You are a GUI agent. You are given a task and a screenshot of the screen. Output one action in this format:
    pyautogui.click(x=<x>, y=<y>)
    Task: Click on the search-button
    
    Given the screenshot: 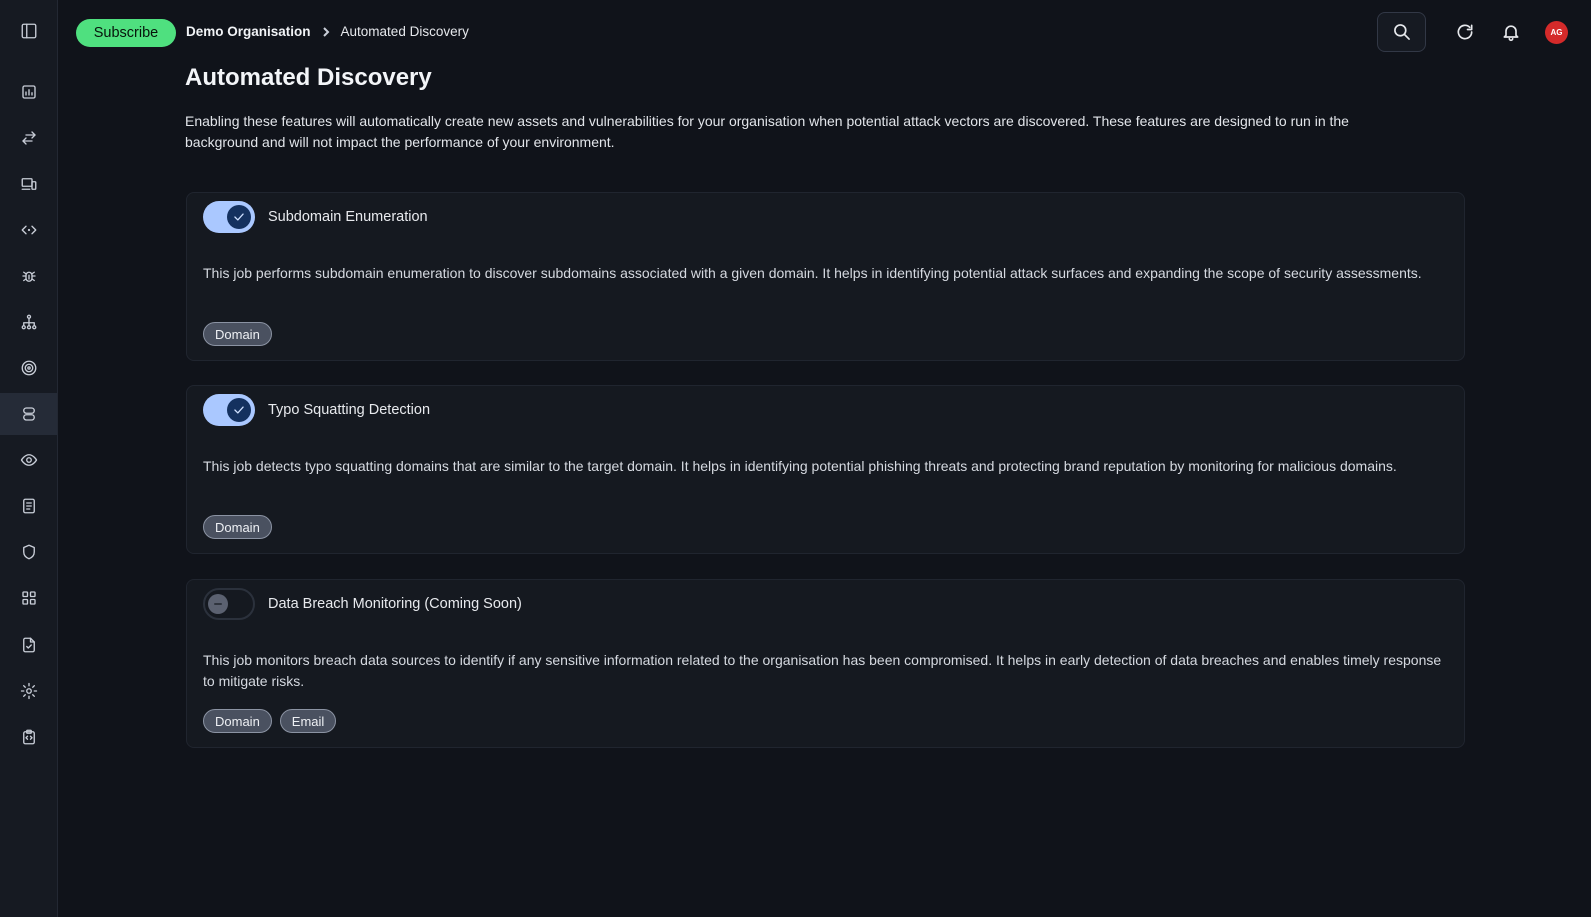 What is the action you would take?
    pyautogui.click(x=1401, y=32)
    